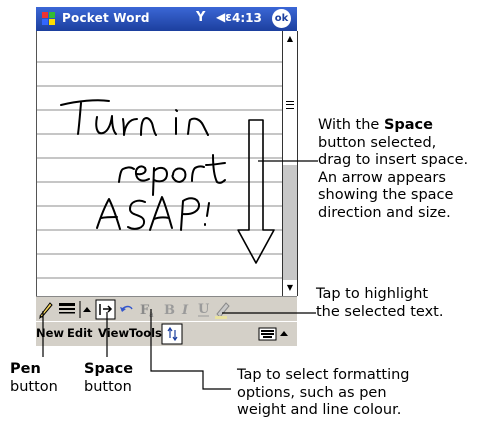  I want to click on highlight-callout: Tap to highlight the selected text., so click(380, 303).